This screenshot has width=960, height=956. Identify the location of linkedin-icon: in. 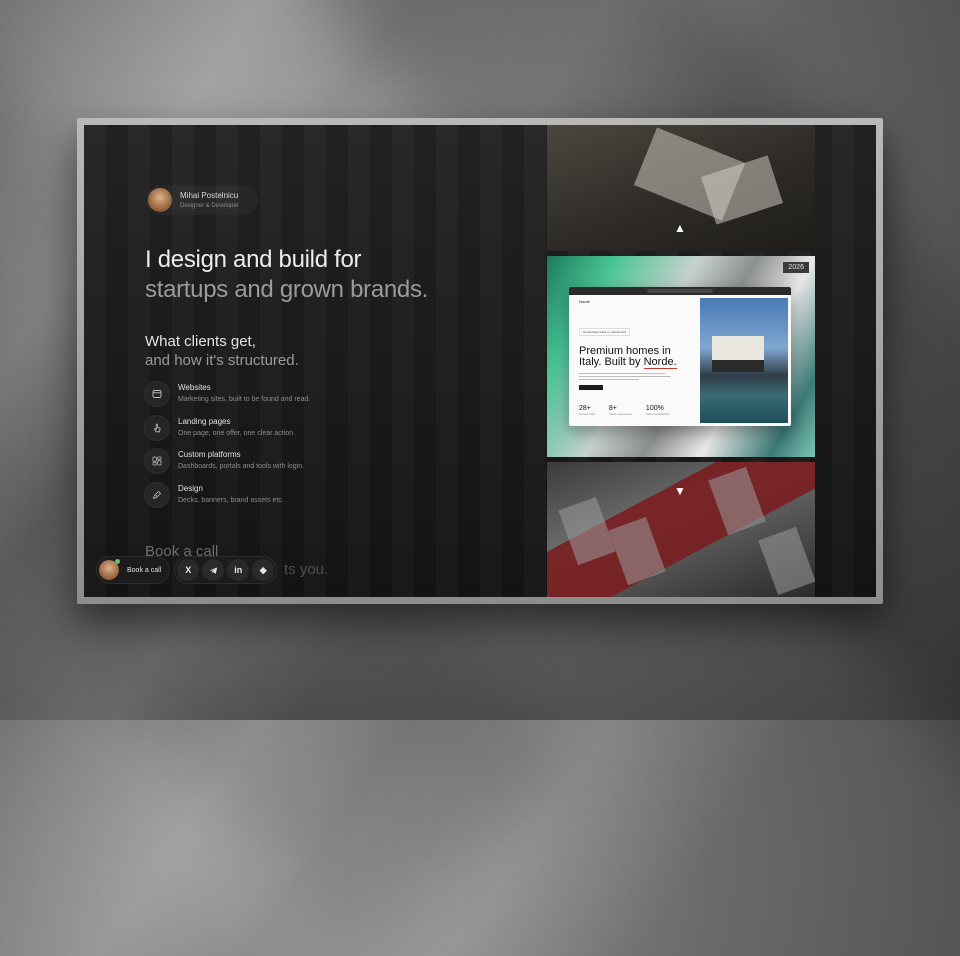
(238, 570).